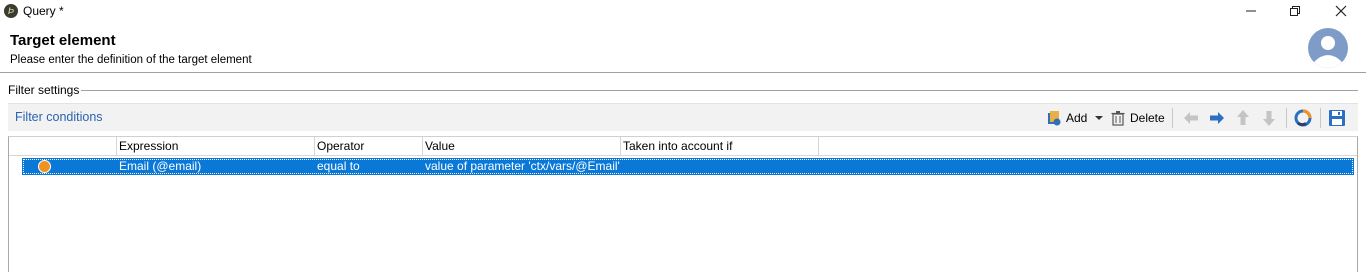 The width and height of the screenshot is (1366, 272). Describe the element at coordinates (11, 11) in the screenshot. I see `app-logo-icon: Þ` at that location.